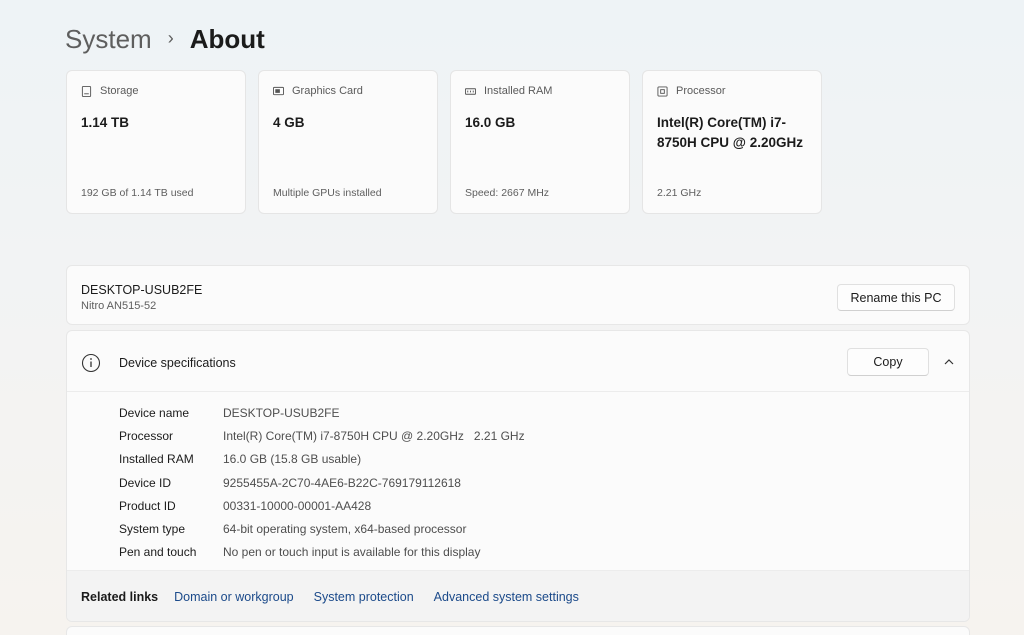 Image resolution: width=1024 pixels, height=635 pixels. Describe the element at coordinates (227, 39) in the screenshot. I see `page-title: About` at that location.